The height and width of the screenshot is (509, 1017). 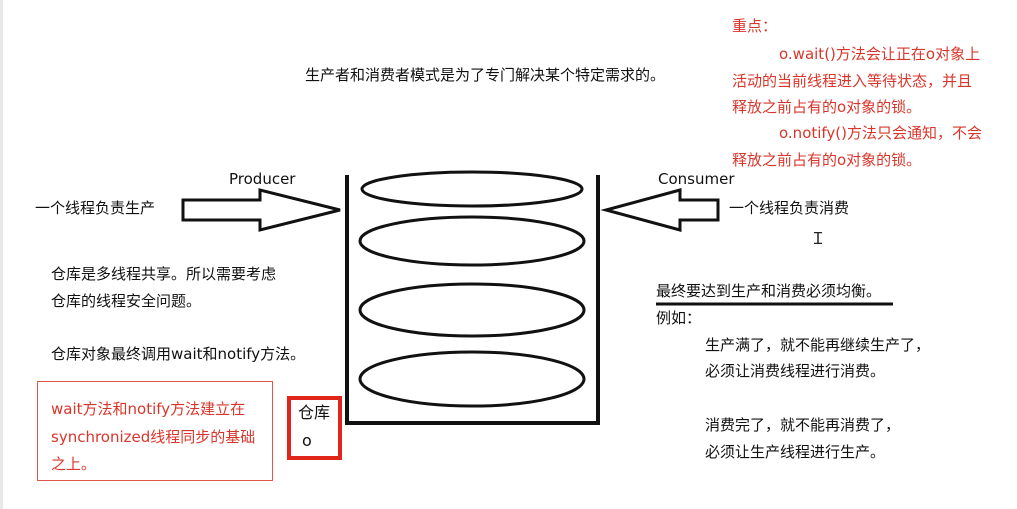 What do you see at coordinates (126, 301) in the screenshot?
I see `warehouse-note-line: 仓库的线程安全问题。` at bounding box center [126, 301].